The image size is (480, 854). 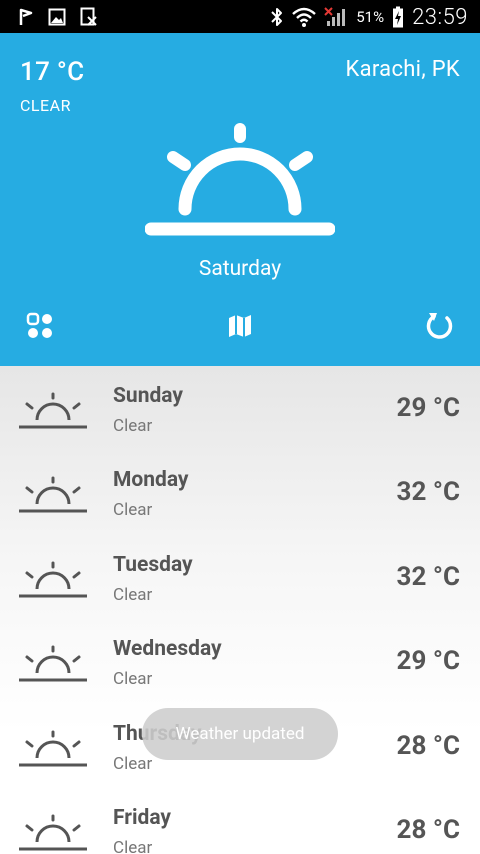 What do you see at coordinates (240, 492) in the screenshot?
I see `forecast-row: Monday Clear 32 °C` at bounding box center [240, 492].